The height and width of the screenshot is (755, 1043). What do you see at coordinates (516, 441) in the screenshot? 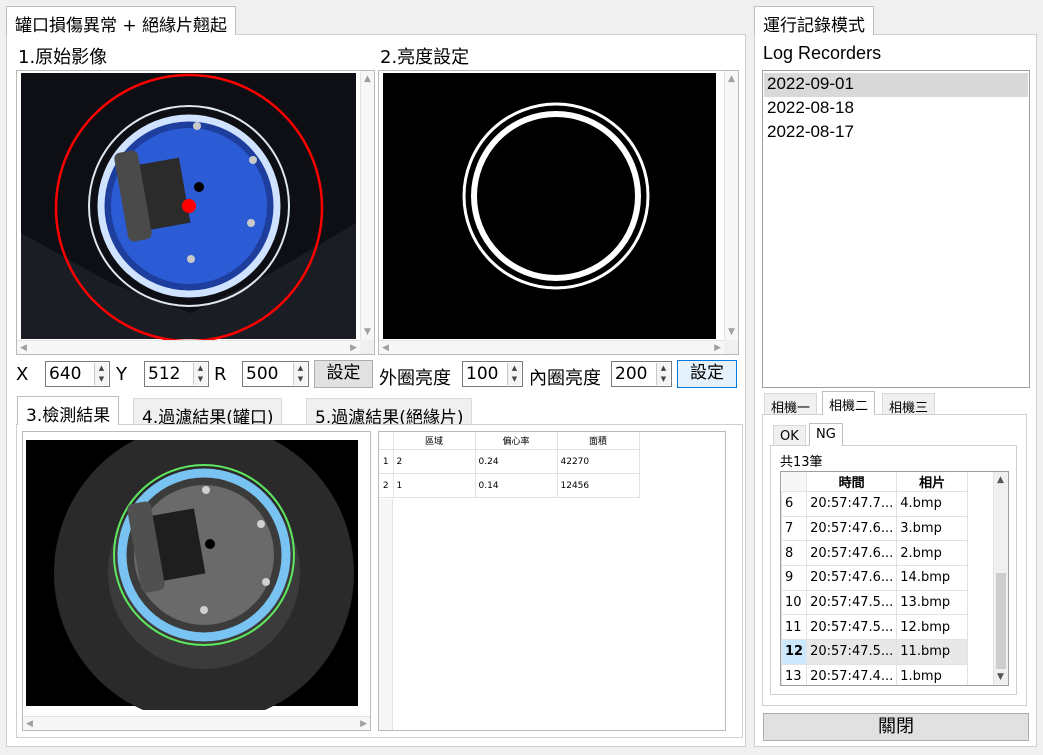
I see `header-eccentricity: 偏心率` at bounding box center [516, 441].